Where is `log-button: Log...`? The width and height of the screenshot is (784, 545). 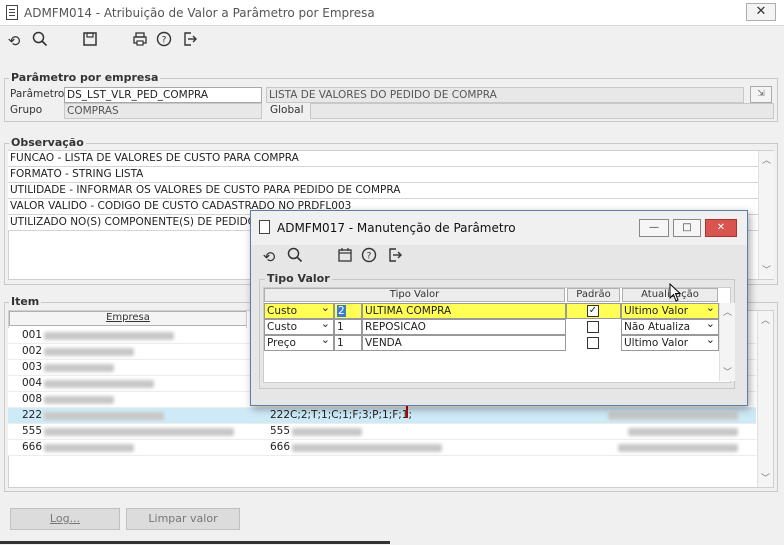 log-button: Log... is located at coordinates (65, 519).